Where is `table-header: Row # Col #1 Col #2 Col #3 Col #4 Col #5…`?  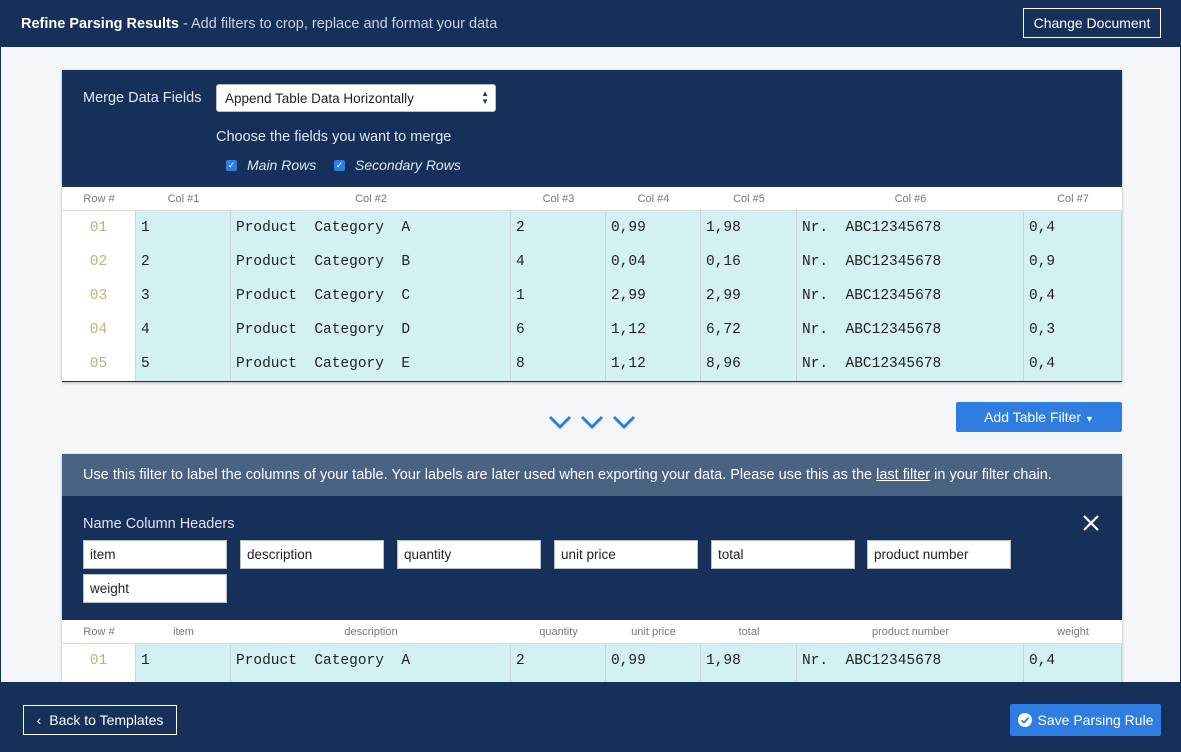 table-header: Row # Col #1 Col #2 Col #3 Col #4 Col #5… is located at coordinates (592, 199).